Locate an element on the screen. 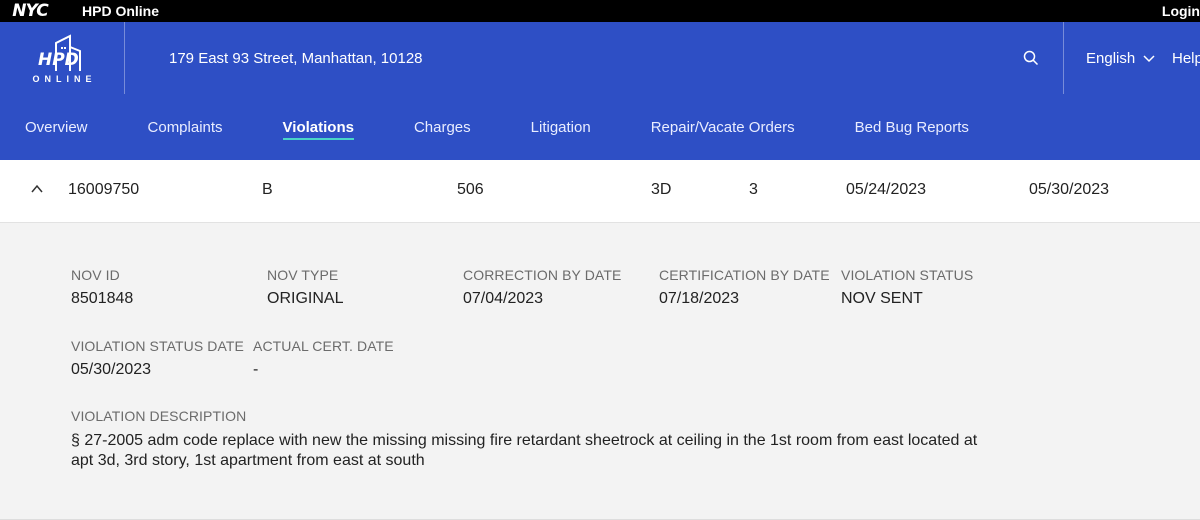 The height and width of the screenshot is (520, 1200). violation-code: 506 is located at coordinates (470, 189).